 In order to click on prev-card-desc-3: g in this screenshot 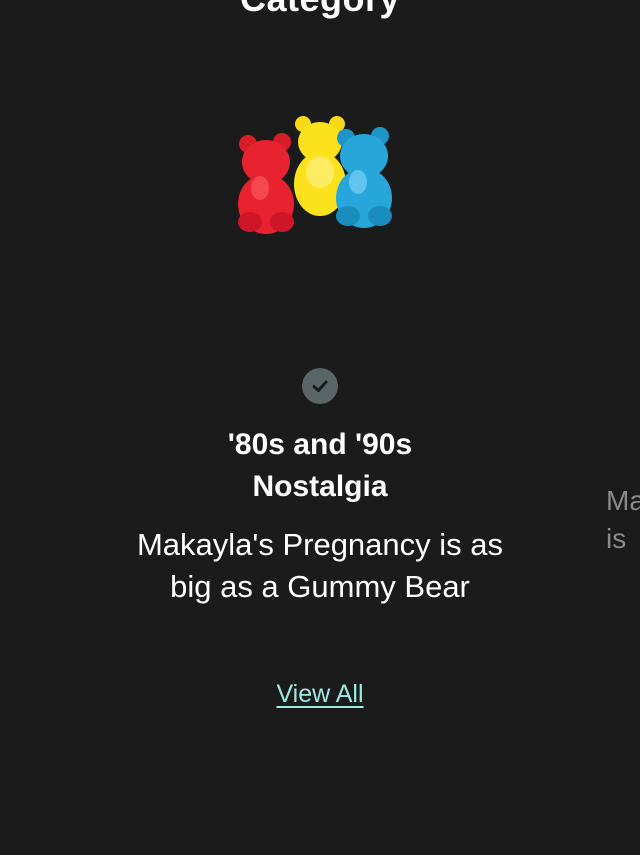, I will do `click(20, 538)`.